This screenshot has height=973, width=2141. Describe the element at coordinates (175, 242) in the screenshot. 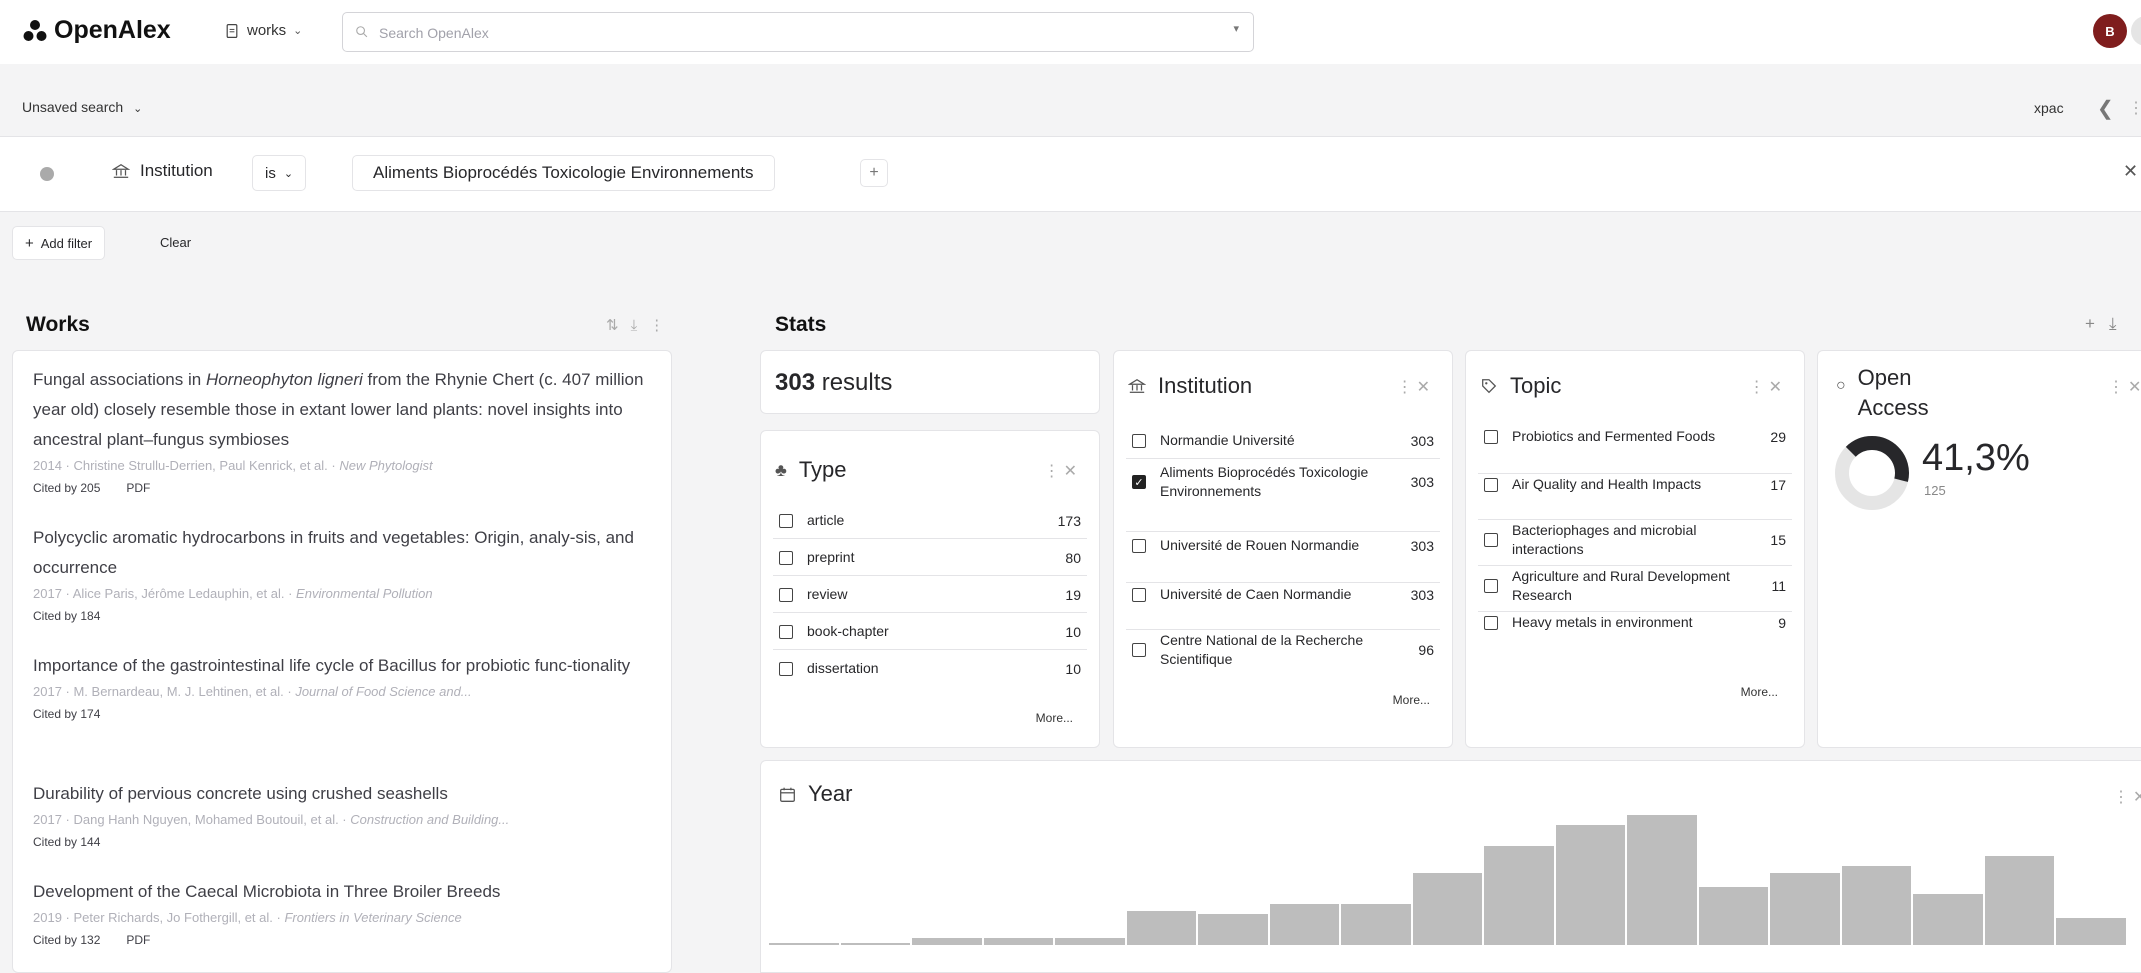

I see `clear-button: Clear` at that location.